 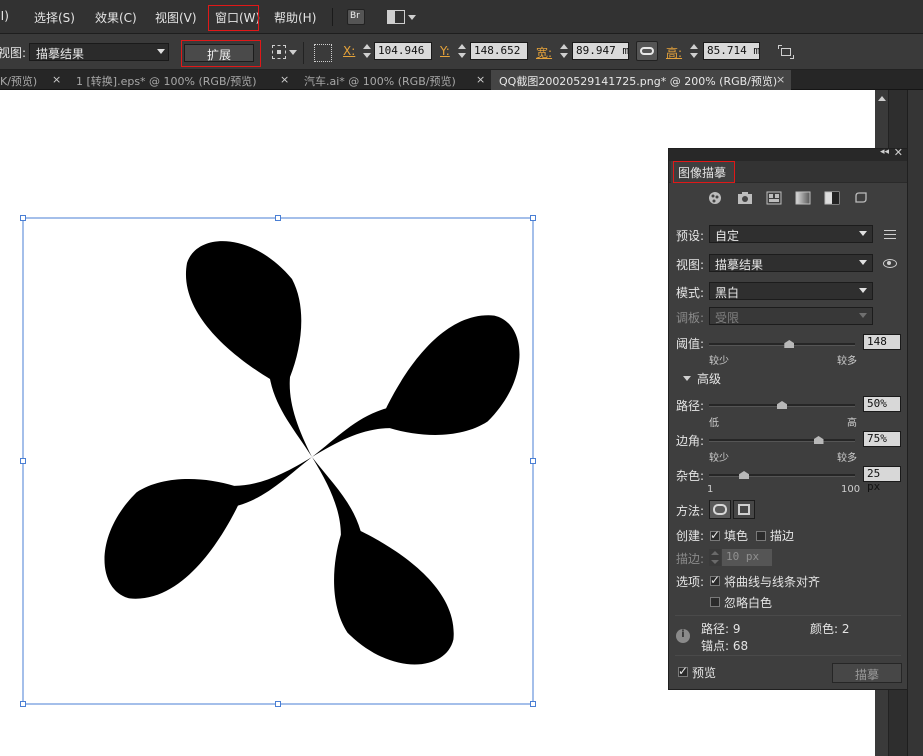 I want to click on selection-handle-tr, so click(x=533, y=218).